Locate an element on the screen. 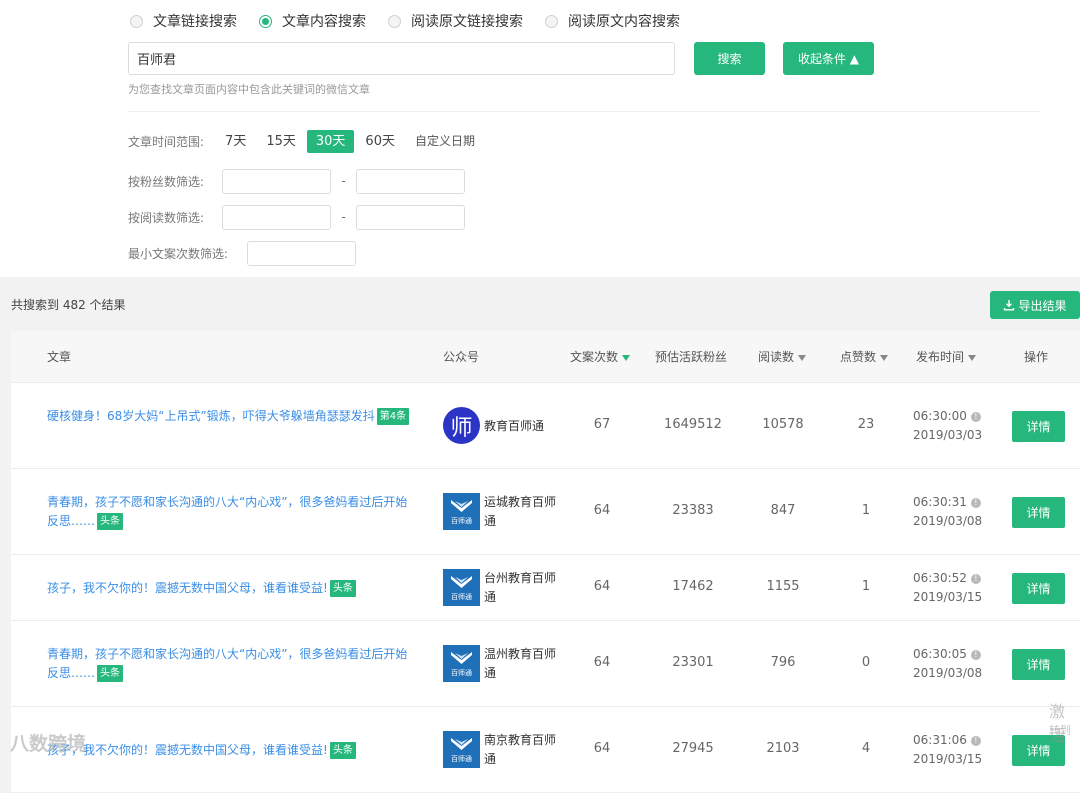 The image size is (1080, 793). time-option-60d: 60天 is located at coordinates (380, 141).